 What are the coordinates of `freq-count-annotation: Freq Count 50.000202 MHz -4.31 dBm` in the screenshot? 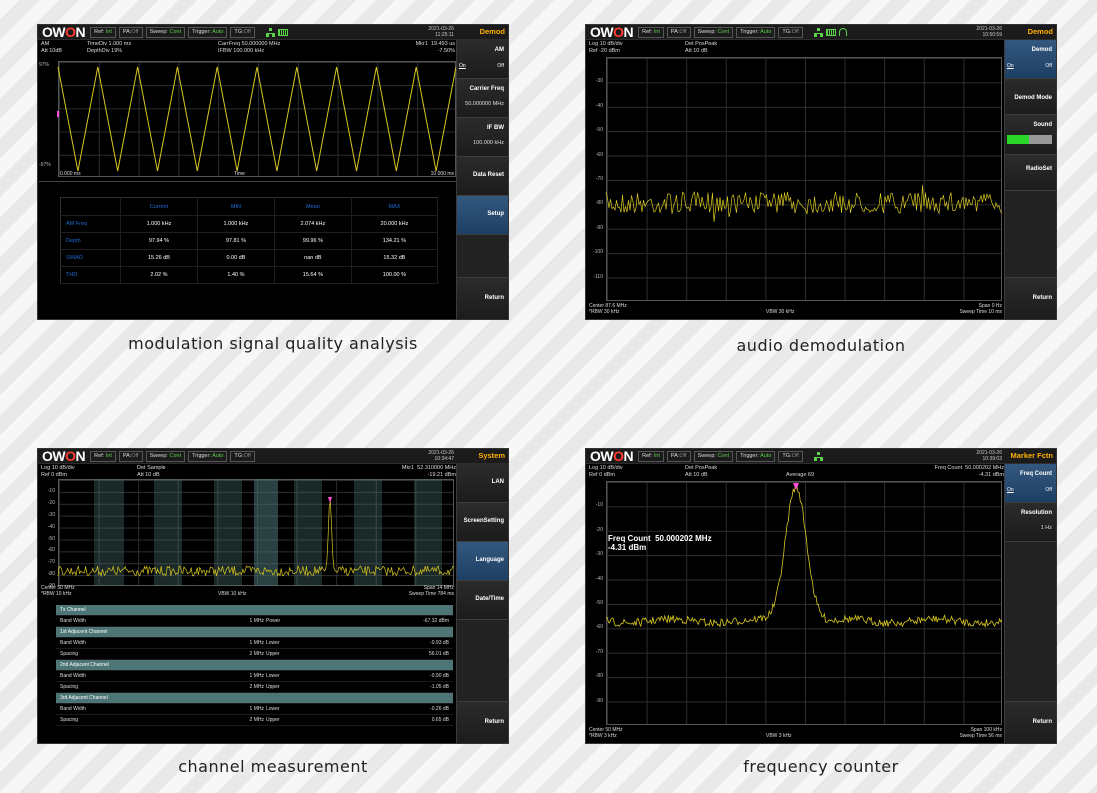 It's located at (660, 543).